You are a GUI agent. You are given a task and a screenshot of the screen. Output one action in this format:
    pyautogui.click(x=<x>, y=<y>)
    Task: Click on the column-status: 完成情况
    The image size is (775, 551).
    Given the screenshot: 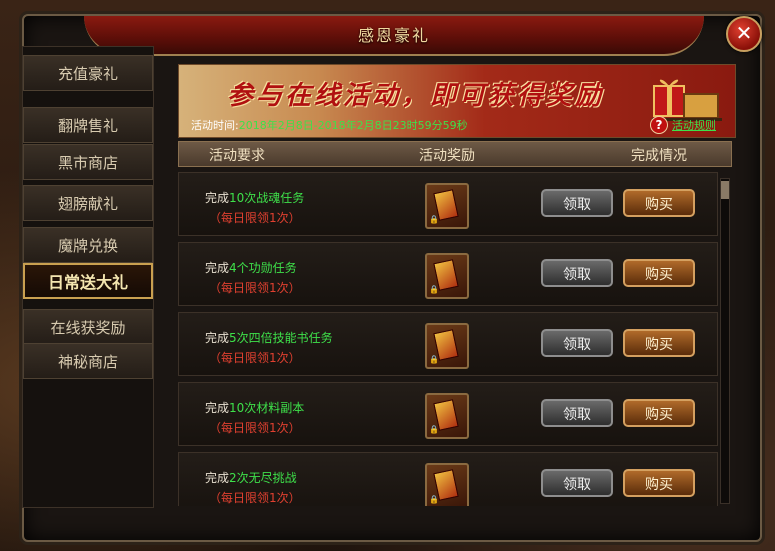 What is the action you would take?
    pyautogui.click(x=659, y=156)
    